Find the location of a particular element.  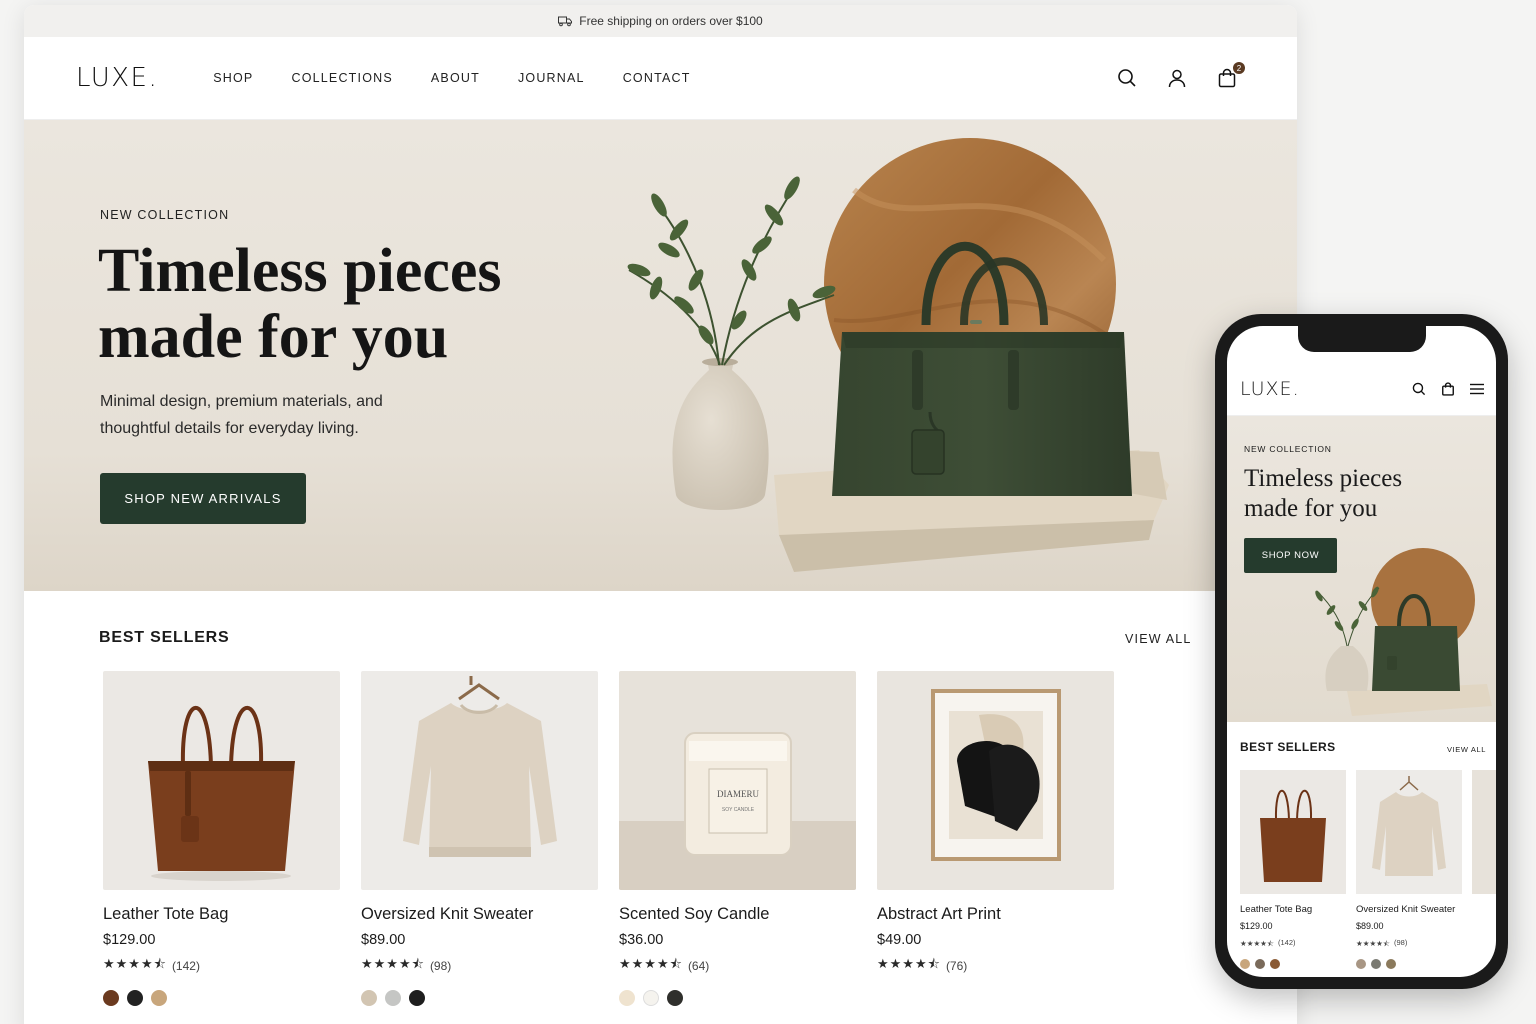

product-image-tote is located at coordinates (221, 780).